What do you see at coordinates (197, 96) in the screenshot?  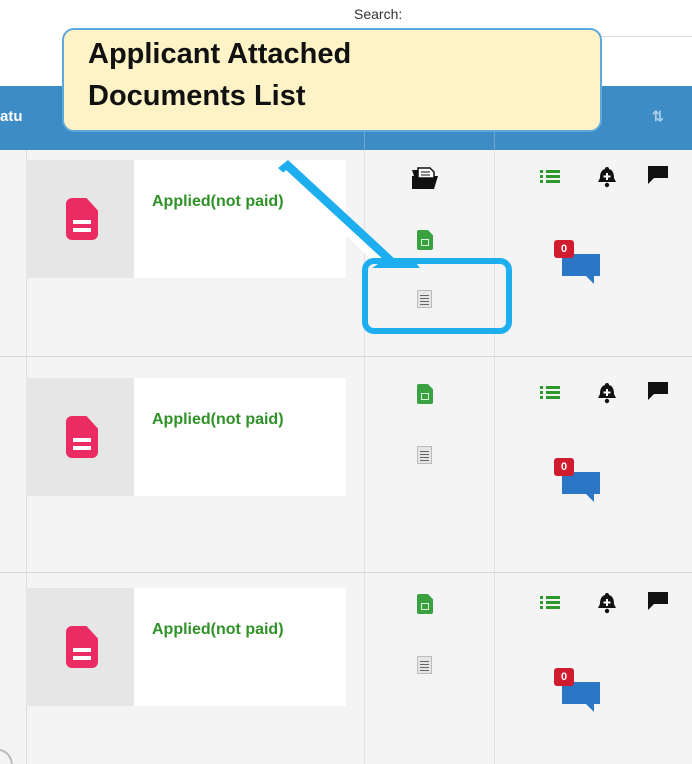 I see `callout-title-line2: Documents List` at bounding box center [197, 96].